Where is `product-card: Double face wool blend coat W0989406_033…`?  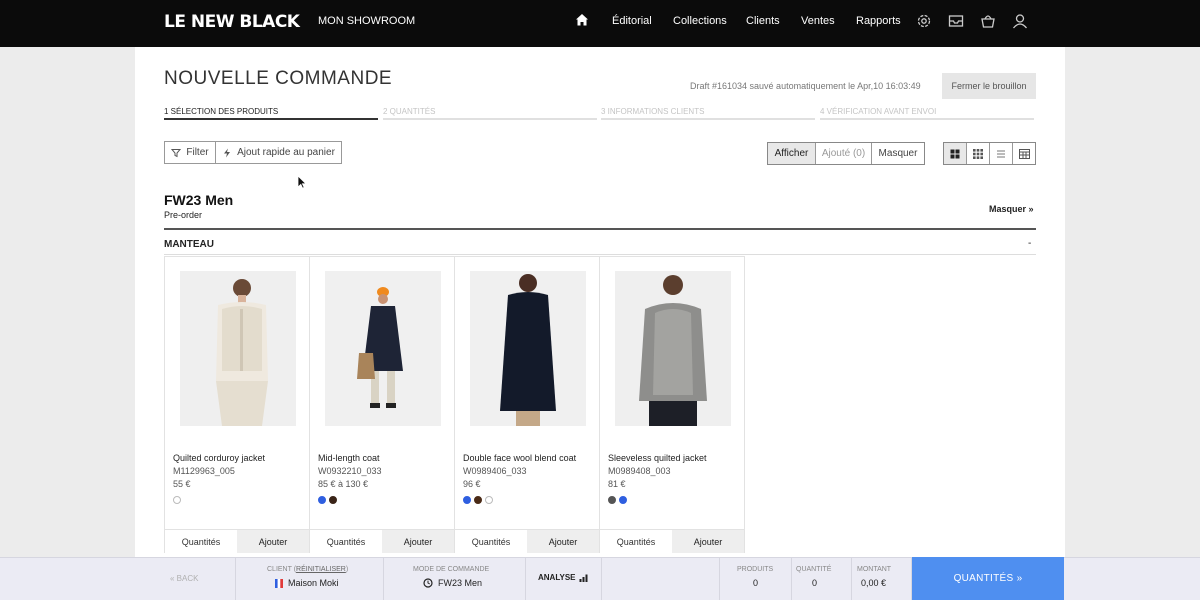
product-card: Double face wool blend coat W0989406_033… is located at coordinates (527, 404).